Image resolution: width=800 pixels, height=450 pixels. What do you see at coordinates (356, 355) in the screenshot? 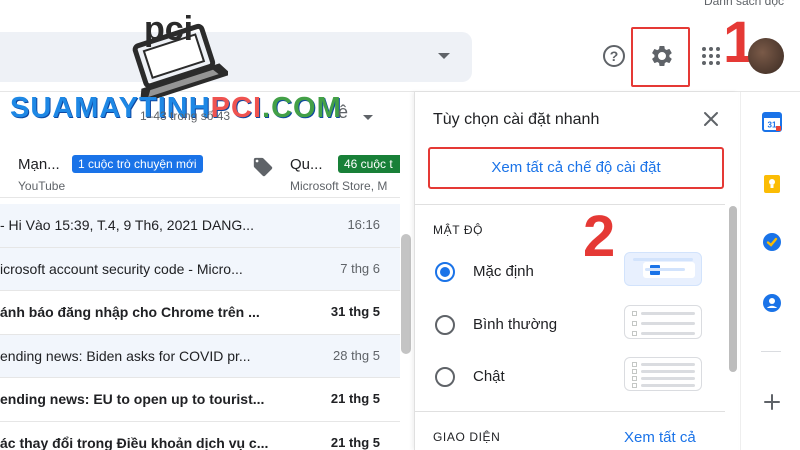
I see `email-date: 28 thg 5` at bounding box center [356, 355].